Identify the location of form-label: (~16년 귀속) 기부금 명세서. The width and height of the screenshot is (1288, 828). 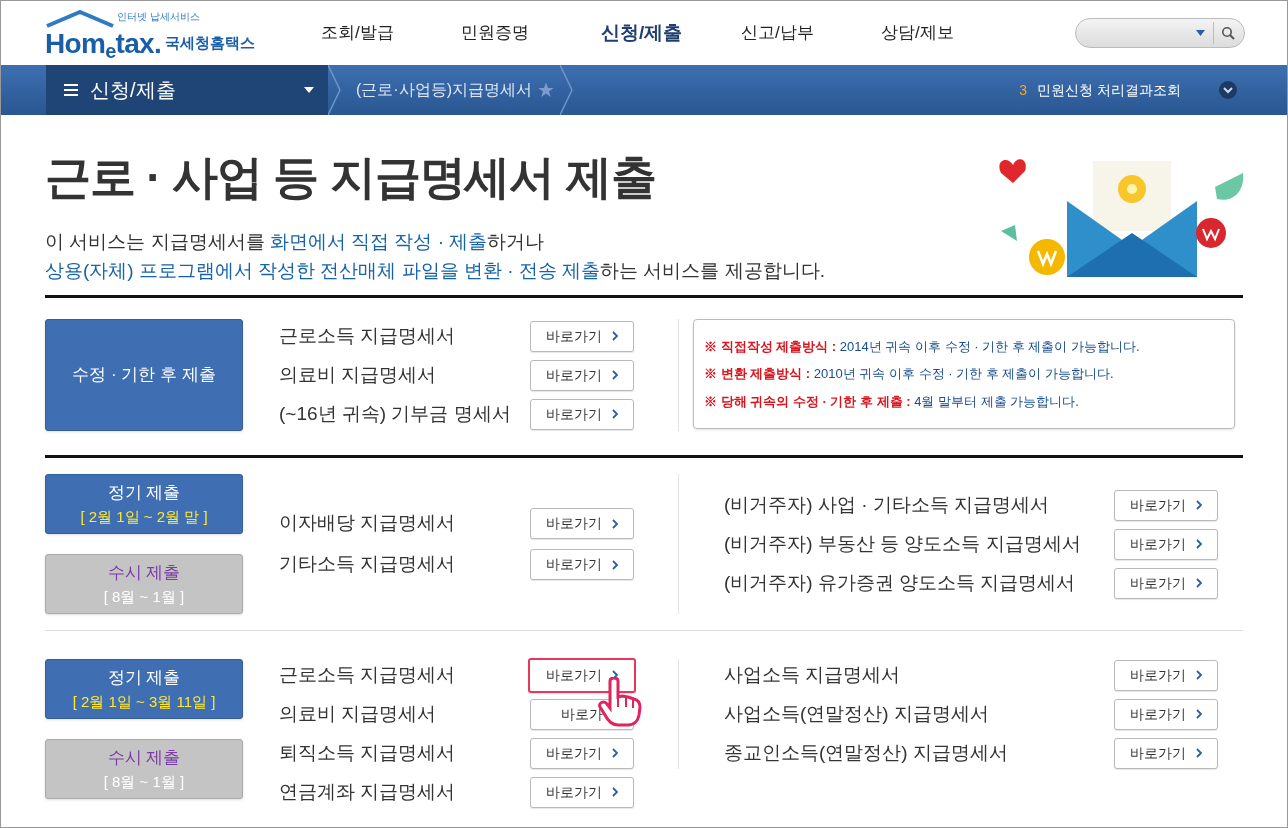
(395, 413).